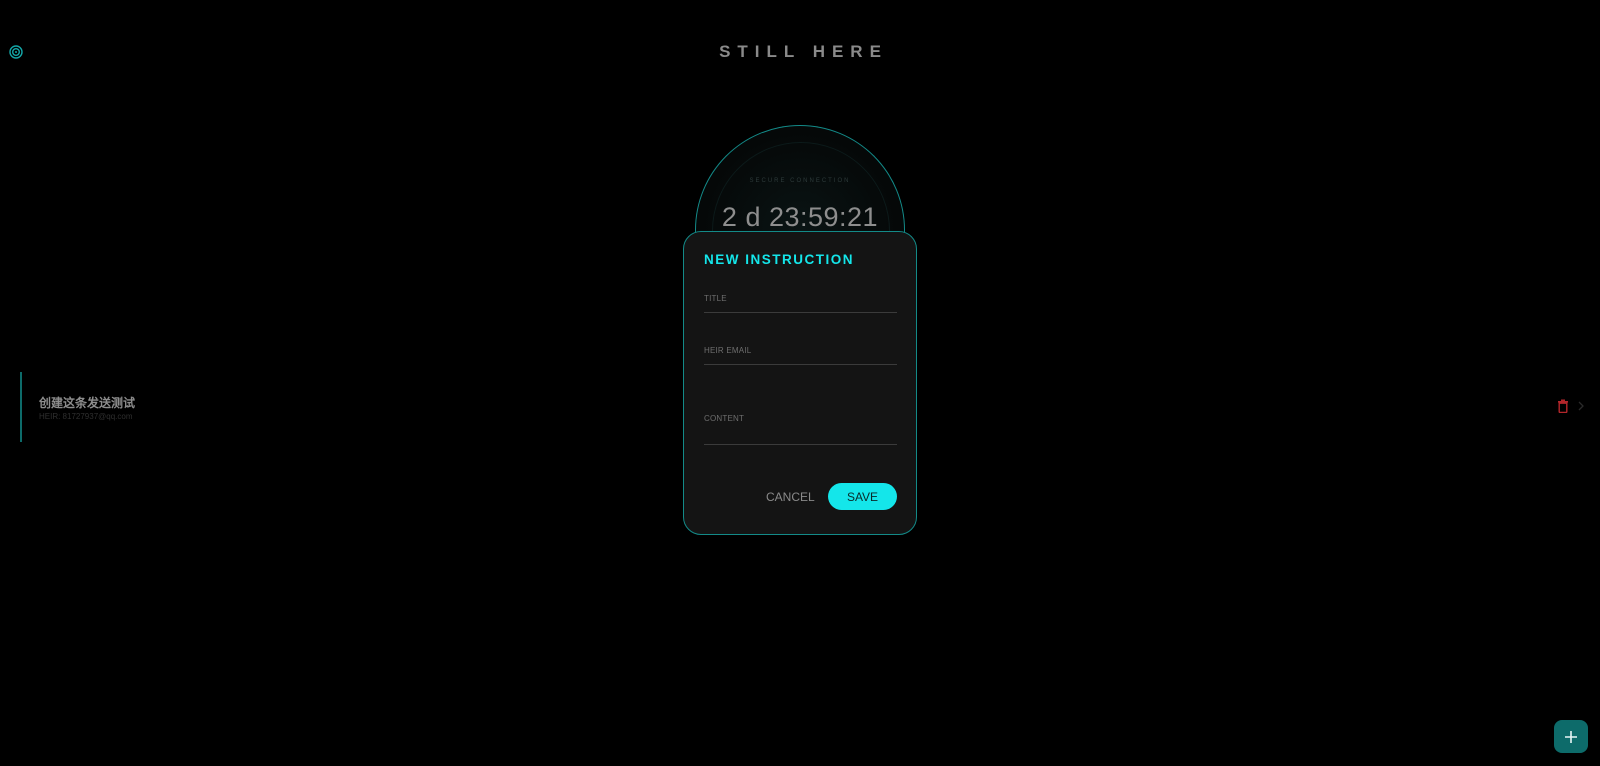 This screenshot has height=766, width=1600. I want to click on title-input, so click(800, 304).